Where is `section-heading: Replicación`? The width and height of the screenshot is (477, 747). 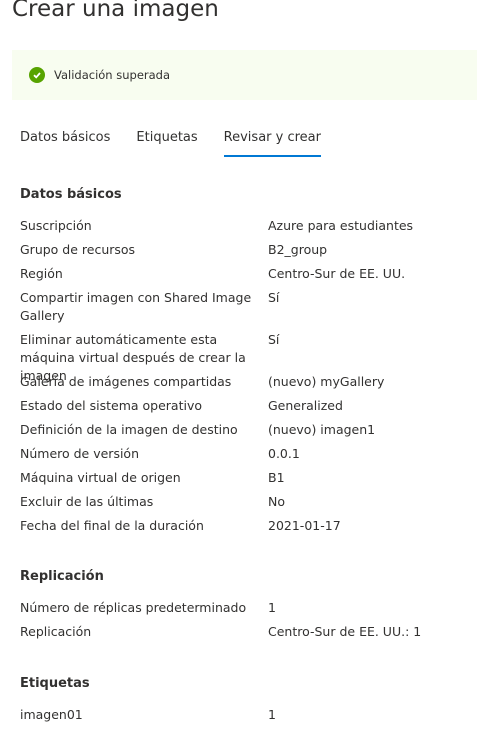
section-heading: Replicación is located at coordinates (62, 576).